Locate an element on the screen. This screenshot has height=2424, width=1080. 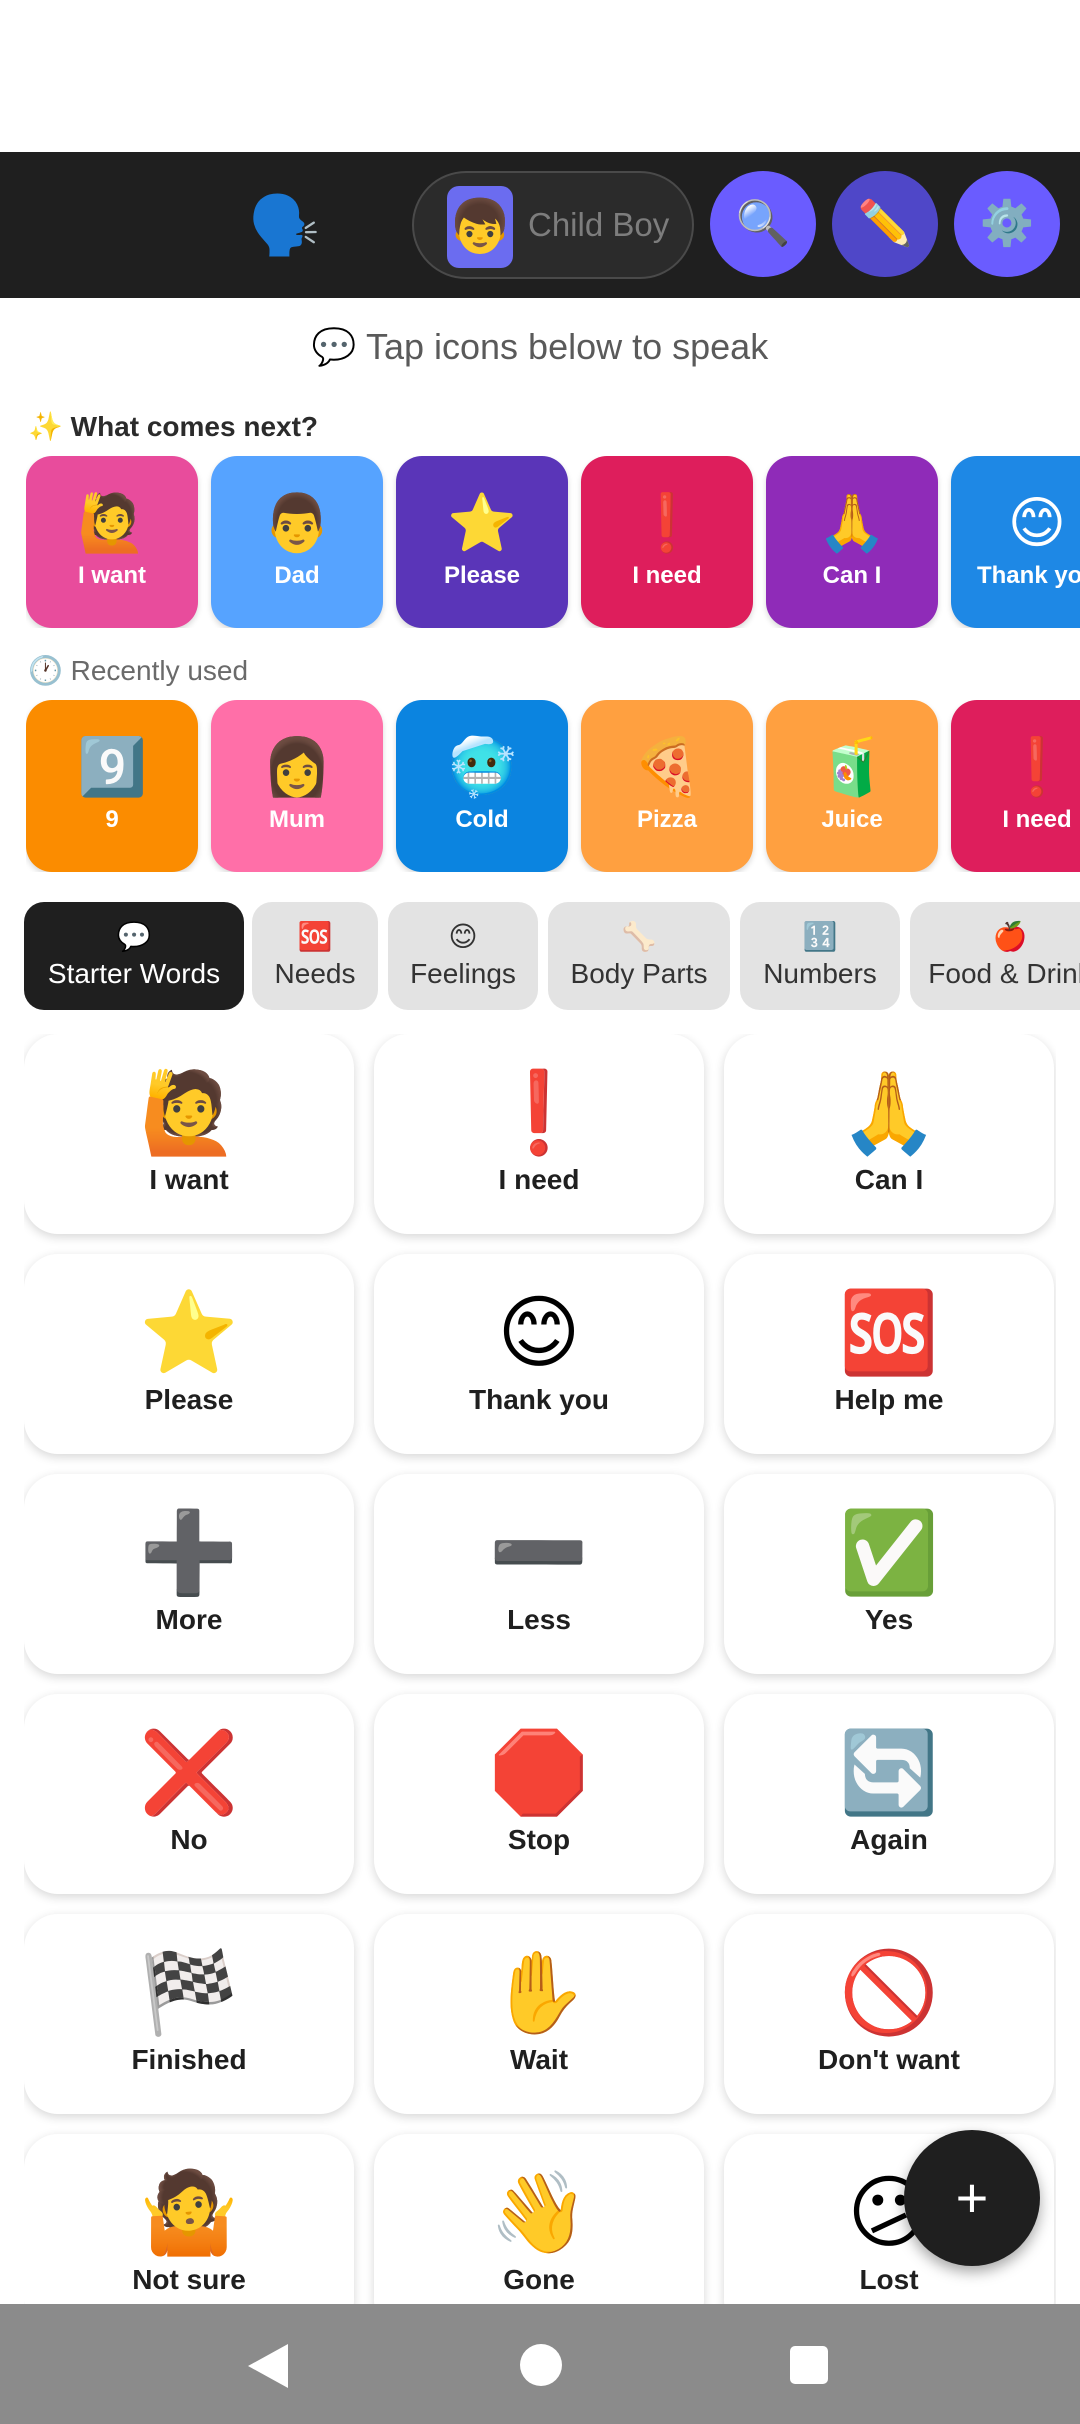
home-icon is located at coordinates (541, 2365).